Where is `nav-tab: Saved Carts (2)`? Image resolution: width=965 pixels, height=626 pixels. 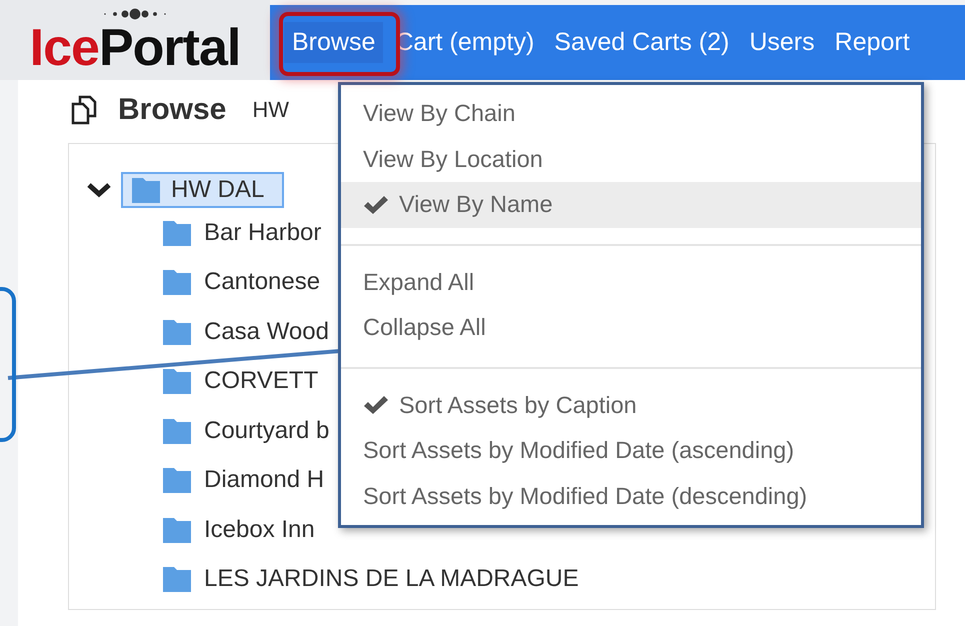
nav-tab: Saved Carts (2) is located at coordinates (642, 42).